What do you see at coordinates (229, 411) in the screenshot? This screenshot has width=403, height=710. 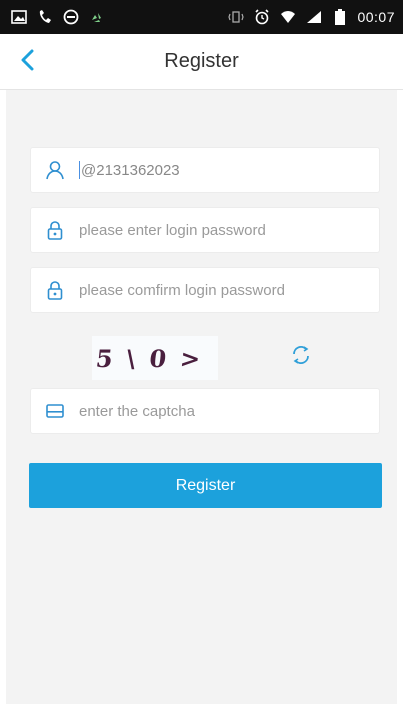 I see `captcha-input` at bounding box center [229, 411].